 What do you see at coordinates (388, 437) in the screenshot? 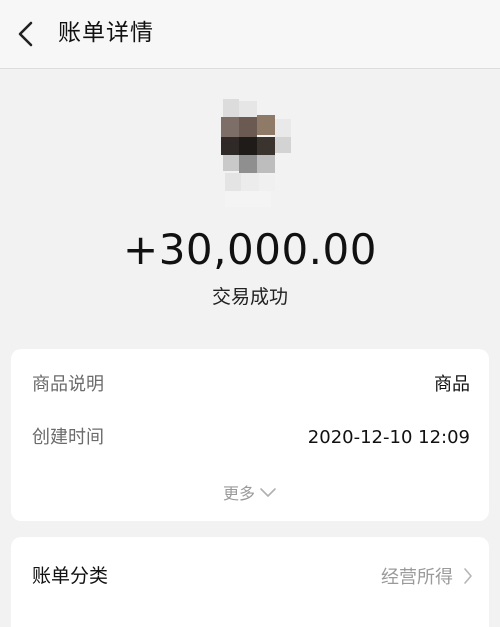
I see `created-time-value: 2020-12-10 12:09` at bounding box center [388, 437].